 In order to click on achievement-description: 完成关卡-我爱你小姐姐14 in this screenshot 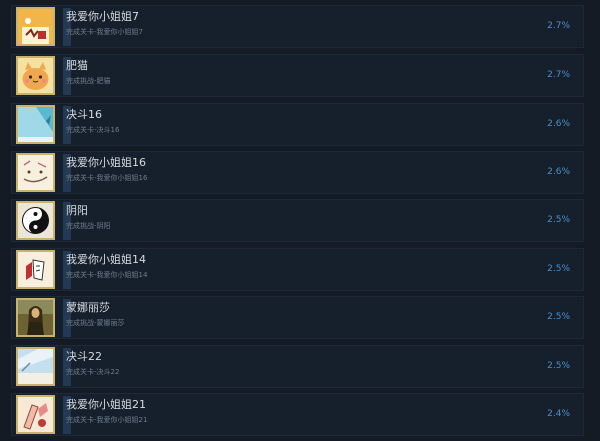, I will do `click(107, 275)`.